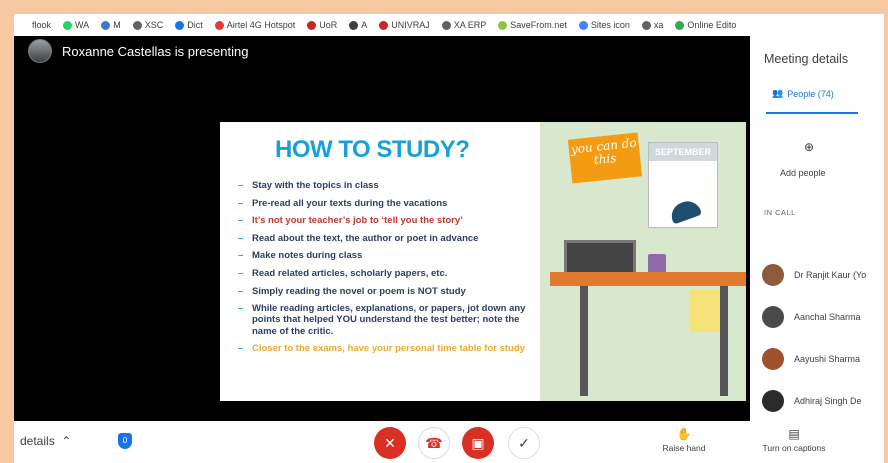 Image resolution: width=888 pixels, height=463 pixels. What do you see at coordinates (778, 93) in the screenshot?
I see `people-icon: 👥` at bounding box center [778, 93].